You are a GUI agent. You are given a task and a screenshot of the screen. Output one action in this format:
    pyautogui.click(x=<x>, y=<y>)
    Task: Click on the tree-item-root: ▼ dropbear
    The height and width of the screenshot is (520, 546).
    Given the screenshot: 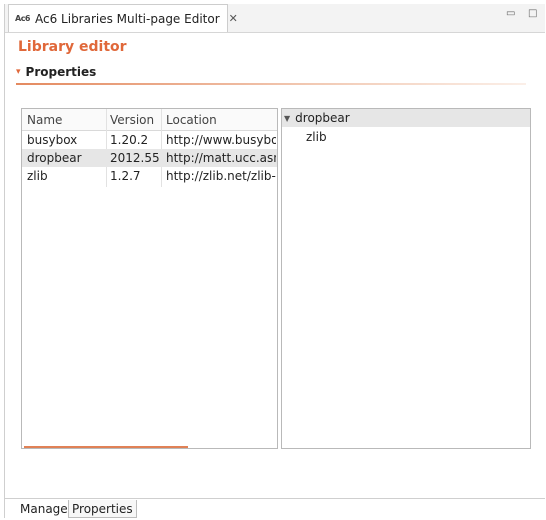 What is the action you would take?
    pyautogui.click(x=406, y=118)
    